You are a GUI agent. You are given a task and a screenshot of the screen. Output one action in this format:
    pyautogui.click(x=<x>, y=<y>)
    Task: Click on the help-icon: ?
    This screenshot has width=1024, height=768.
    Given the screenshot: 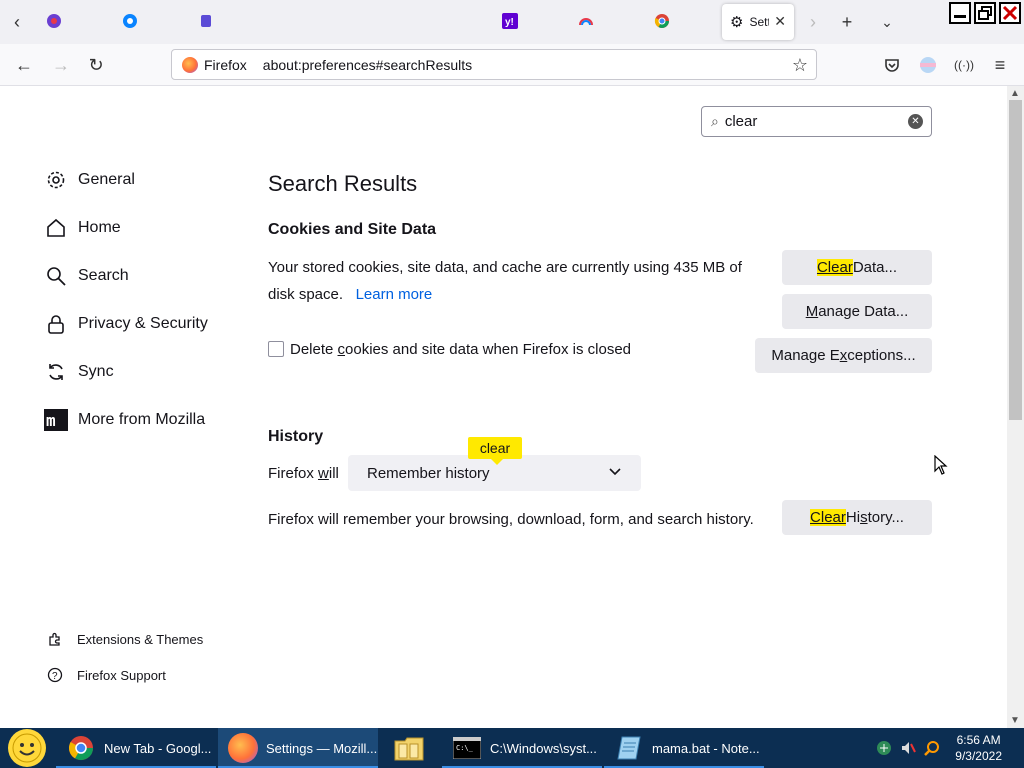 What is the action you would take?
    pyautogui.click(x=55, y=675)
    